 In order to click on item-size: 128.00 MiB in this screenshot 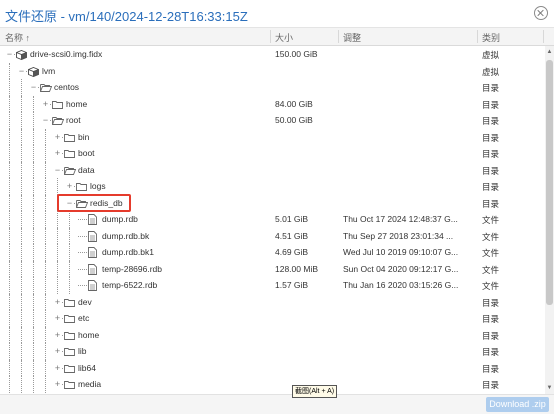, I will do `click(296, 268)`.